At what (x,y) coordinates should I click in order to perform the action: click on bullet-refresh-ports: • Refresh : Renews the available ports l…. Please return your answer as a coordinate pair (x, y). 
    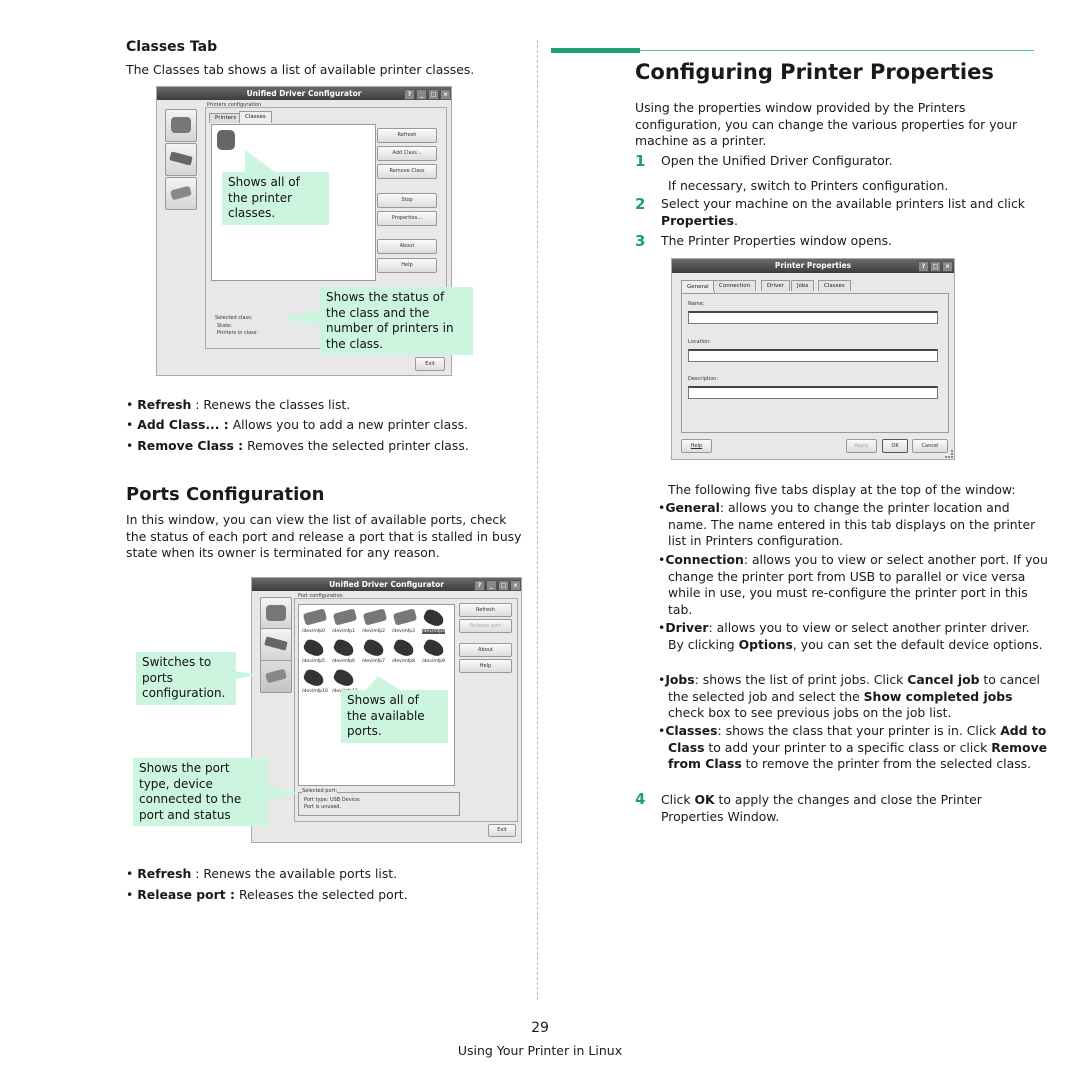
    Looking at the image, I should click on (262, 873).